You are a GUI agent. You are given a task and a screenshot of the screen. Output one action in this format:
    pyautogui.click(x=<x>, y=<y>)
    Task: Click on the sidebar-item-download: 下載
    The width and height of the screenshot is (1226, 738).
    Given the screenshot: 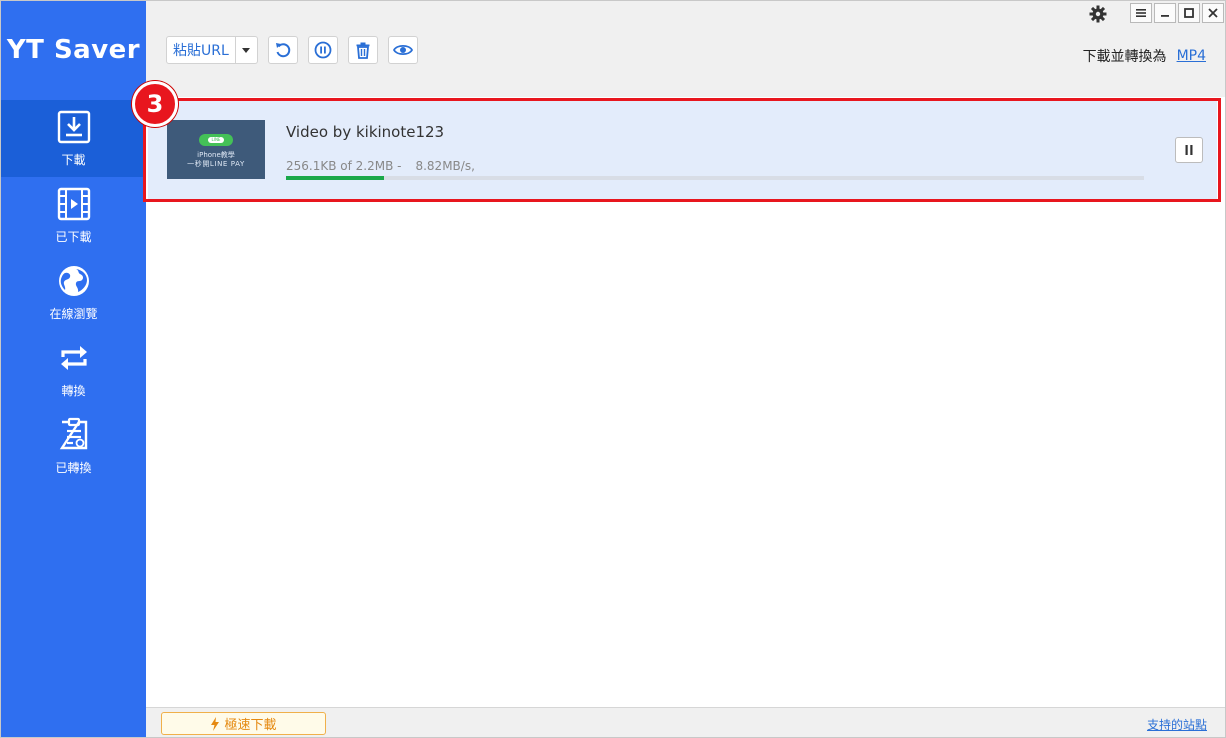 What is the action you would take?
    pyautogui.click(x=73, y=138)
    